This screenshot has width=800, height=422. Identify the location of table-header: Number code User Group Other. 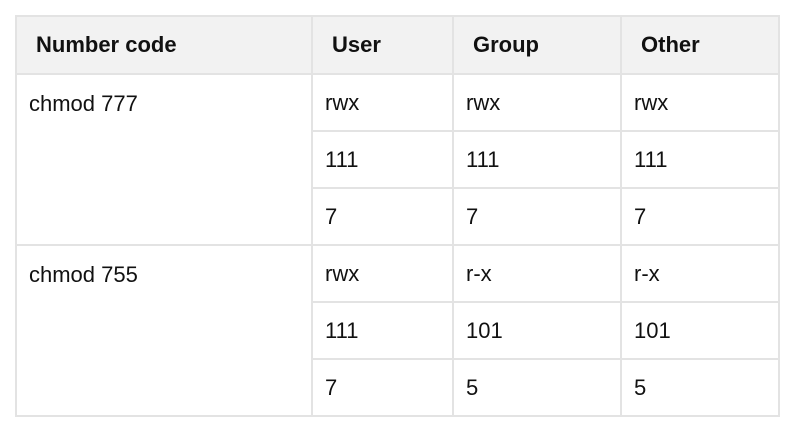
(397, 45).